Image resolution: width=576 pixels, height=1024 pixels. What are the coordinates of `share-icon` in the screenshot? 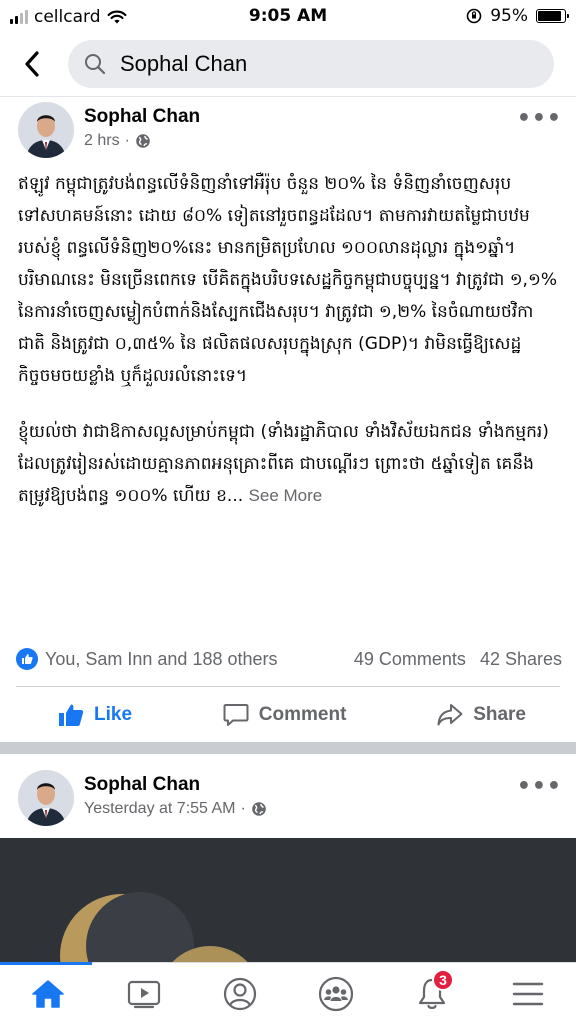 It's located at (450, 714).